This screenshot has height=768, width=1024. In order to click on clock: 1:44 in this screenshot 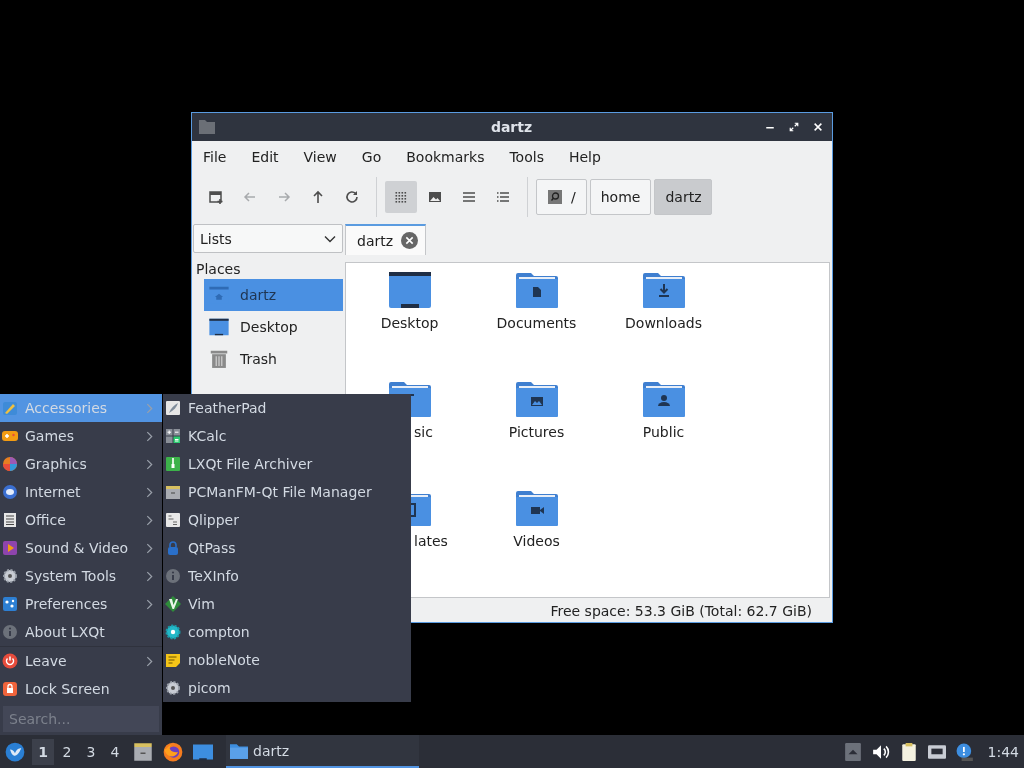, I will do `click(1003, 751)`.